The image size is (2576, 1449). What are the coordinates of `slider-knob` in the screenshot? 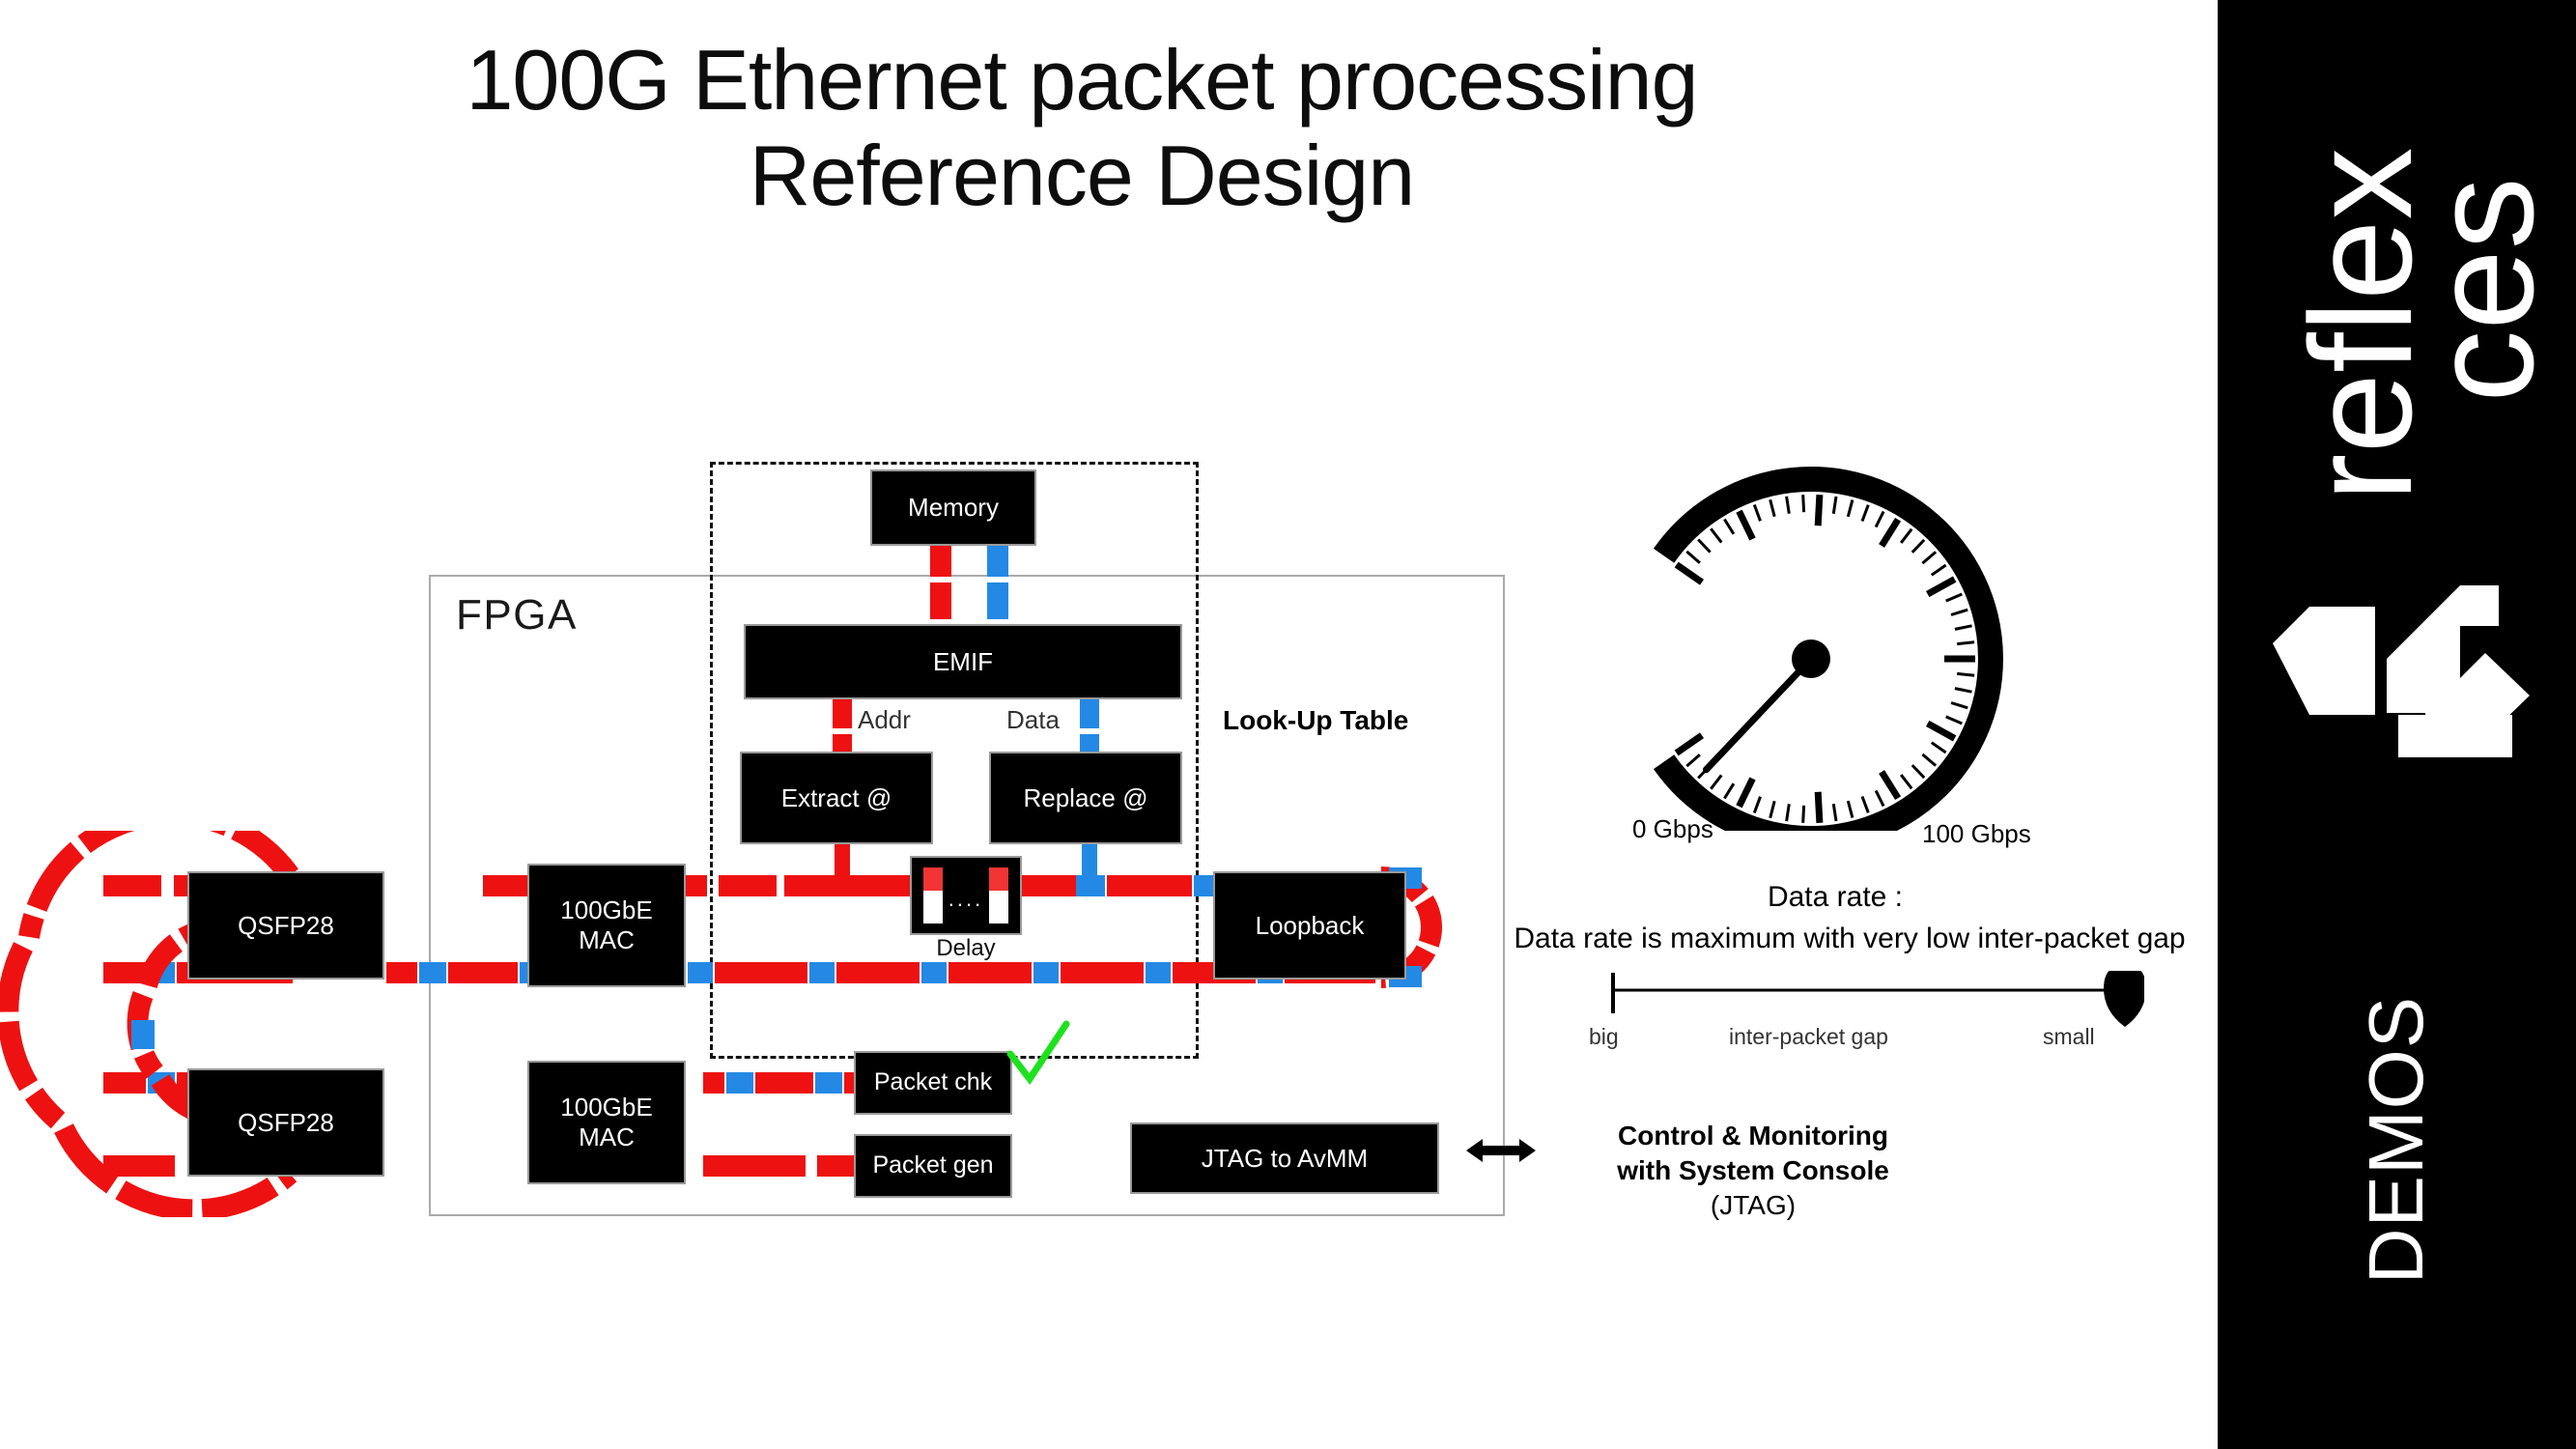 It's located at (2124, 999).